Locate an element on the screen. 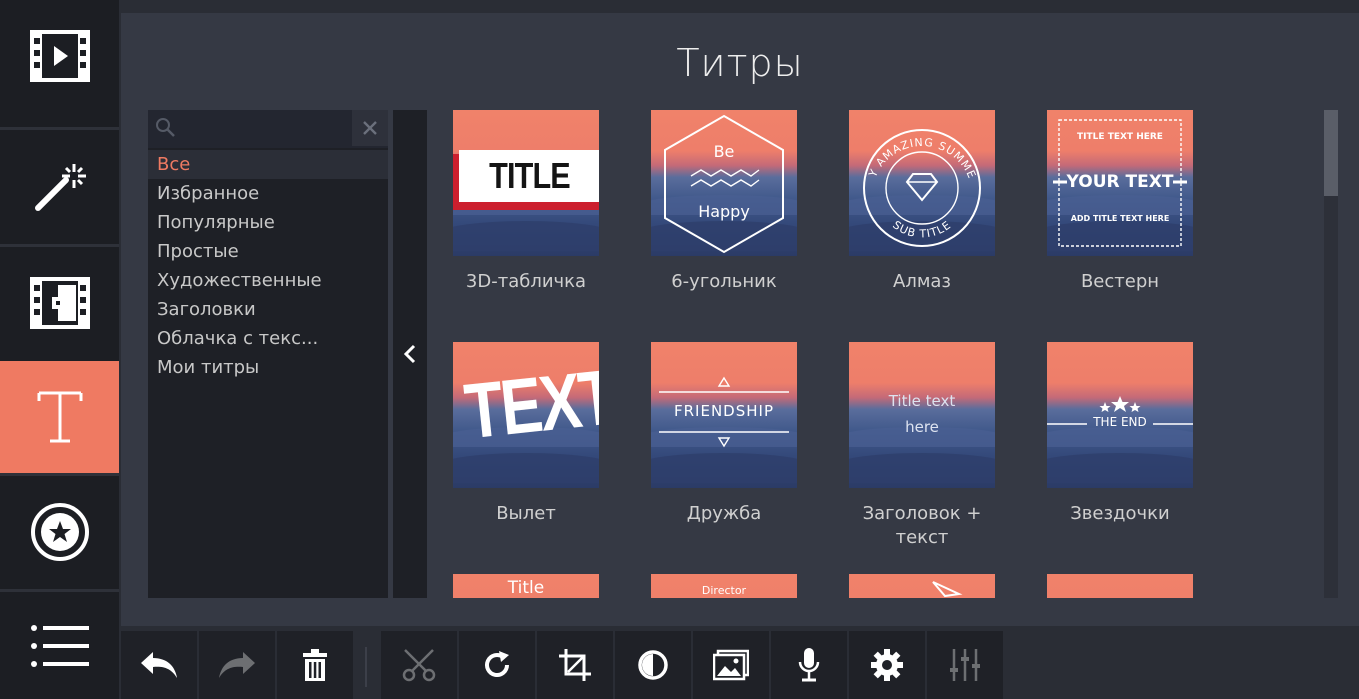 The width and height of the screenshot is (1359, 699). diamond-emblem: MY AMAZING SUMMER SUB TITLE is located at coordinates (915, 178).